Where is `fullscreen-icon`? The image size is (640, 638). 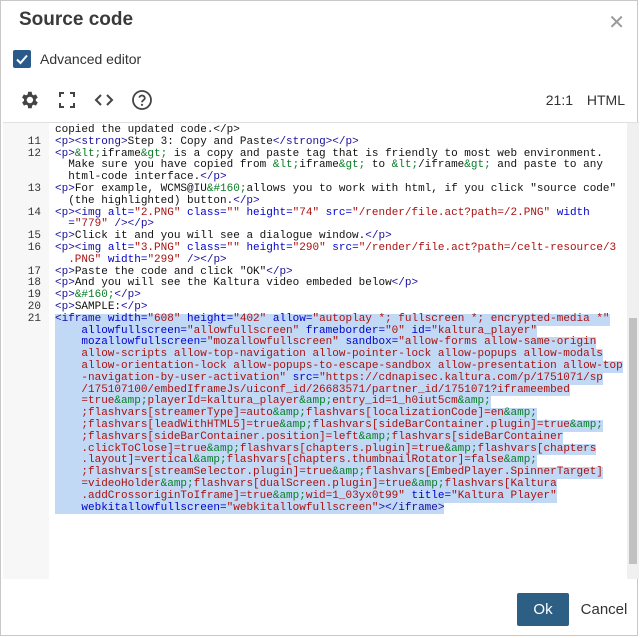
fullscreen-icon is located at coordinates (67, 100).